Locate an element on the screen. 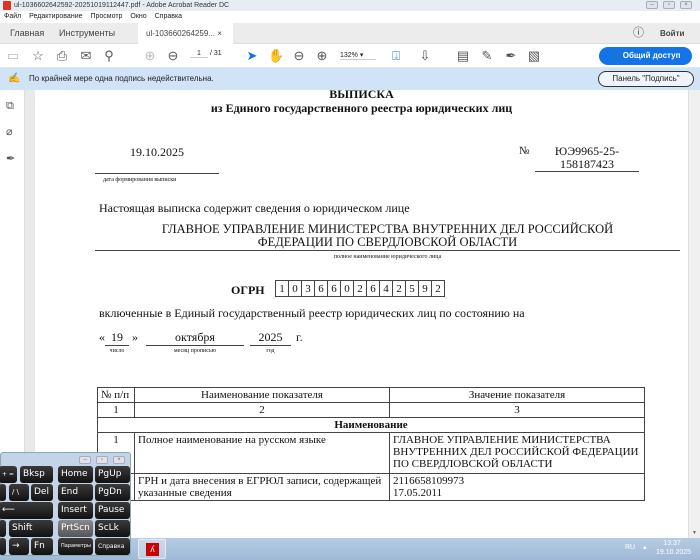 This screenshot has height=560, width=700. restore-button: ▫ is located at coordinates (669, 5).